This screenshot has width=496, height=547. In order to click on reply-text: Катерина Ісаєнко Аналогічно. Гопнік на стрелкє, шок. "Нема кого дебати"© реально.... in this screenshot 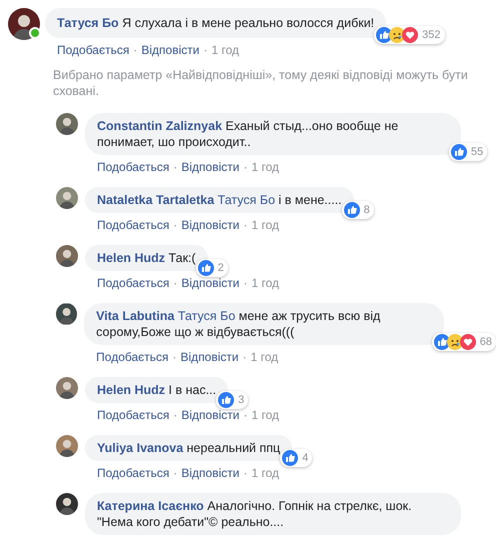, I will do `click(254, 514)`.